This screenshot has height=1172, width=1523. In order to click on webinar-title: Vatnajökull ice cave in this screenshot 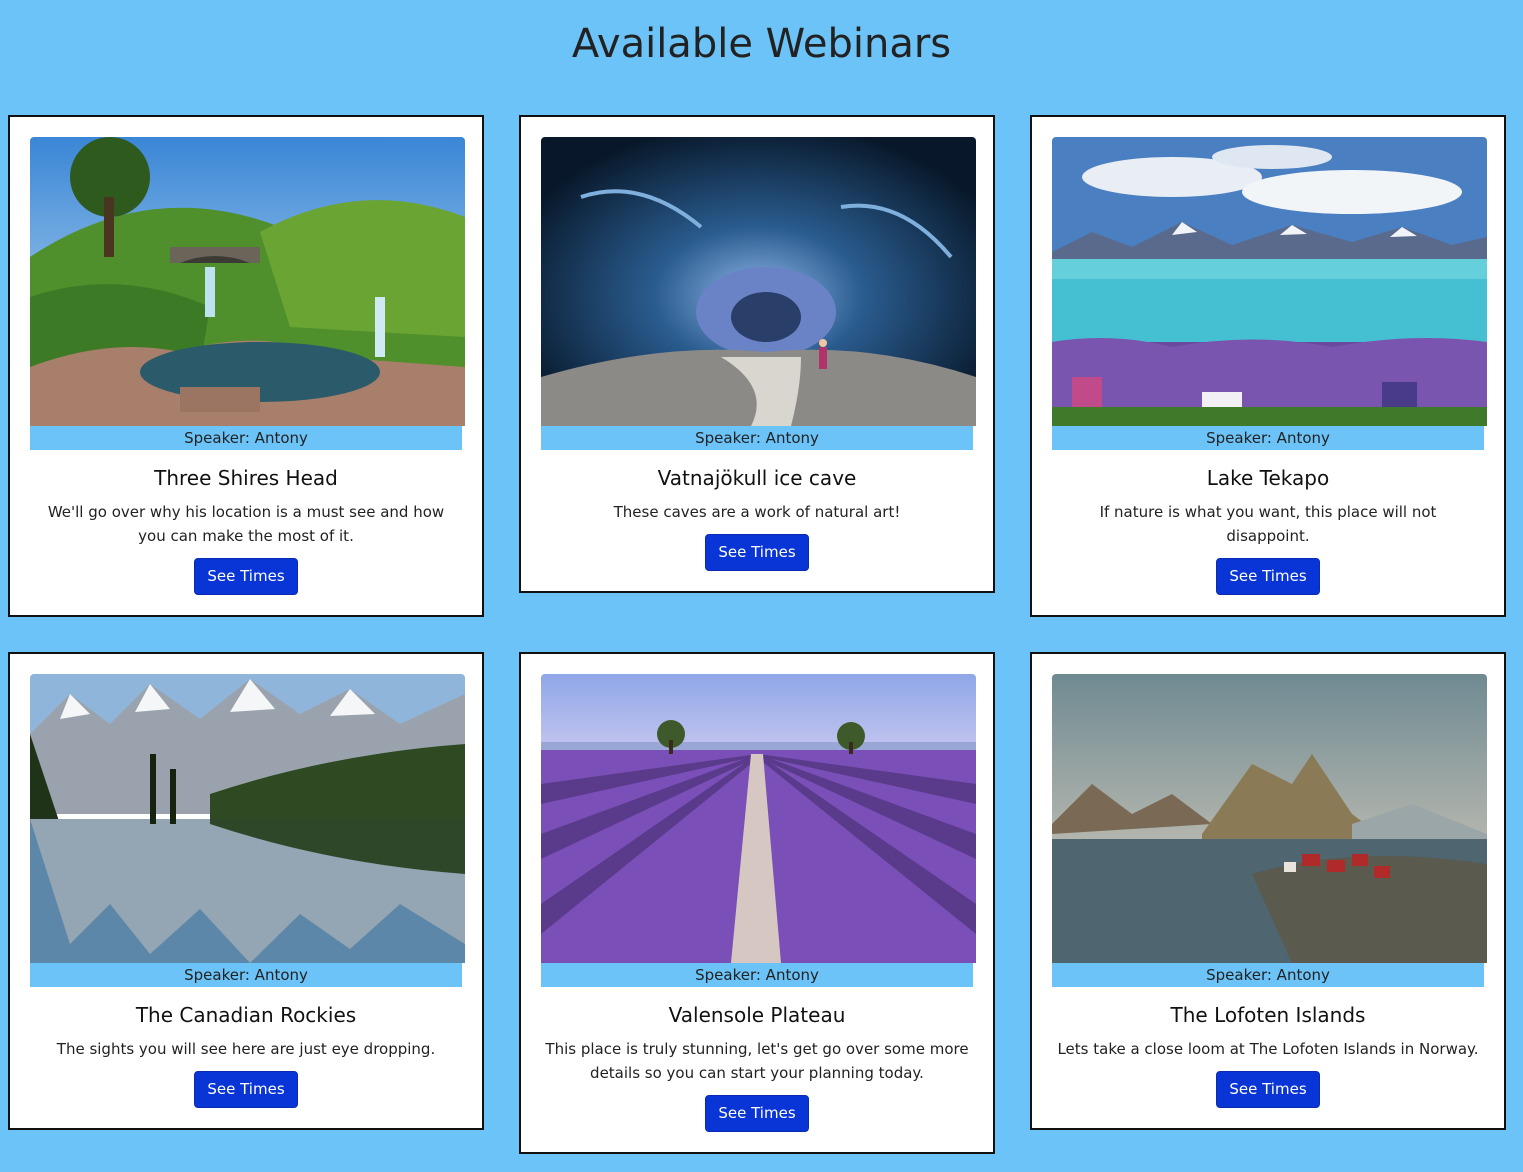, I will do `click(757, 478)`.